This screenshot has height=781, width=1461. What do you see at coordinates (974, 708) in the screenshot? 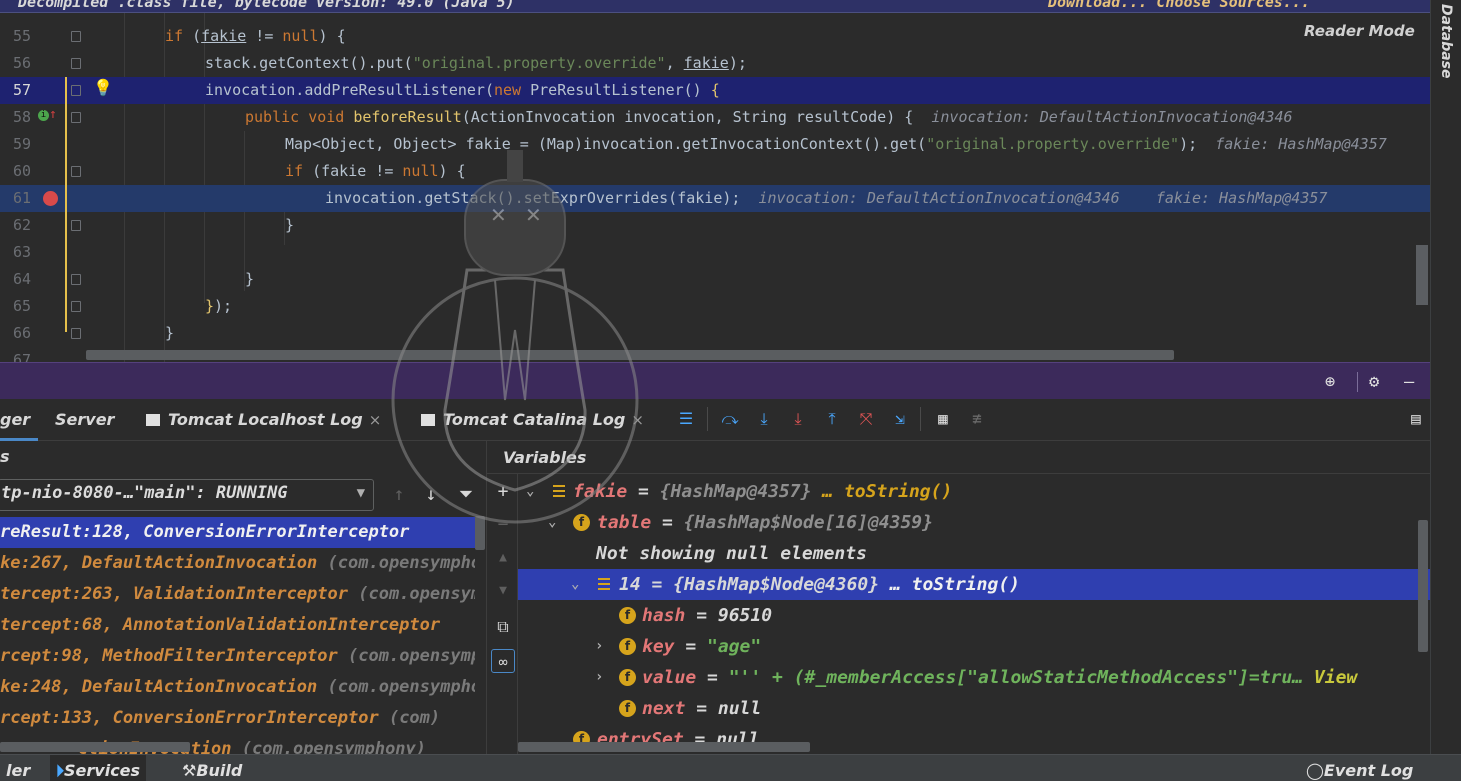
I see `variable-row: f next = null` at bounding box center [974, 708].